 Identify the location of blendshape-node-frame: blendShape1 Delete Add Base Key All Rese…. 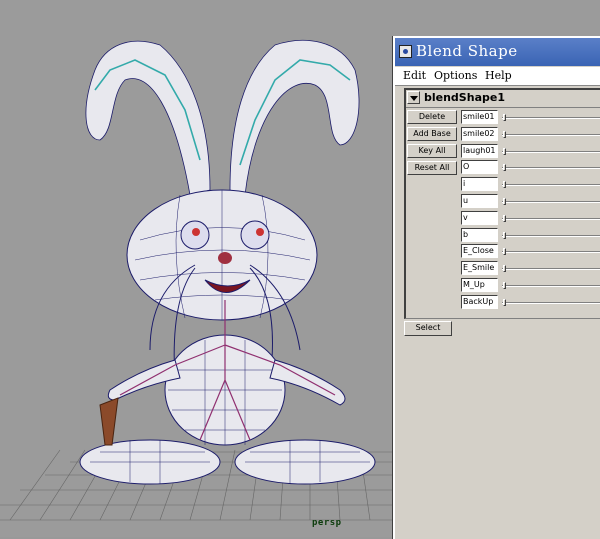
(502, 203).